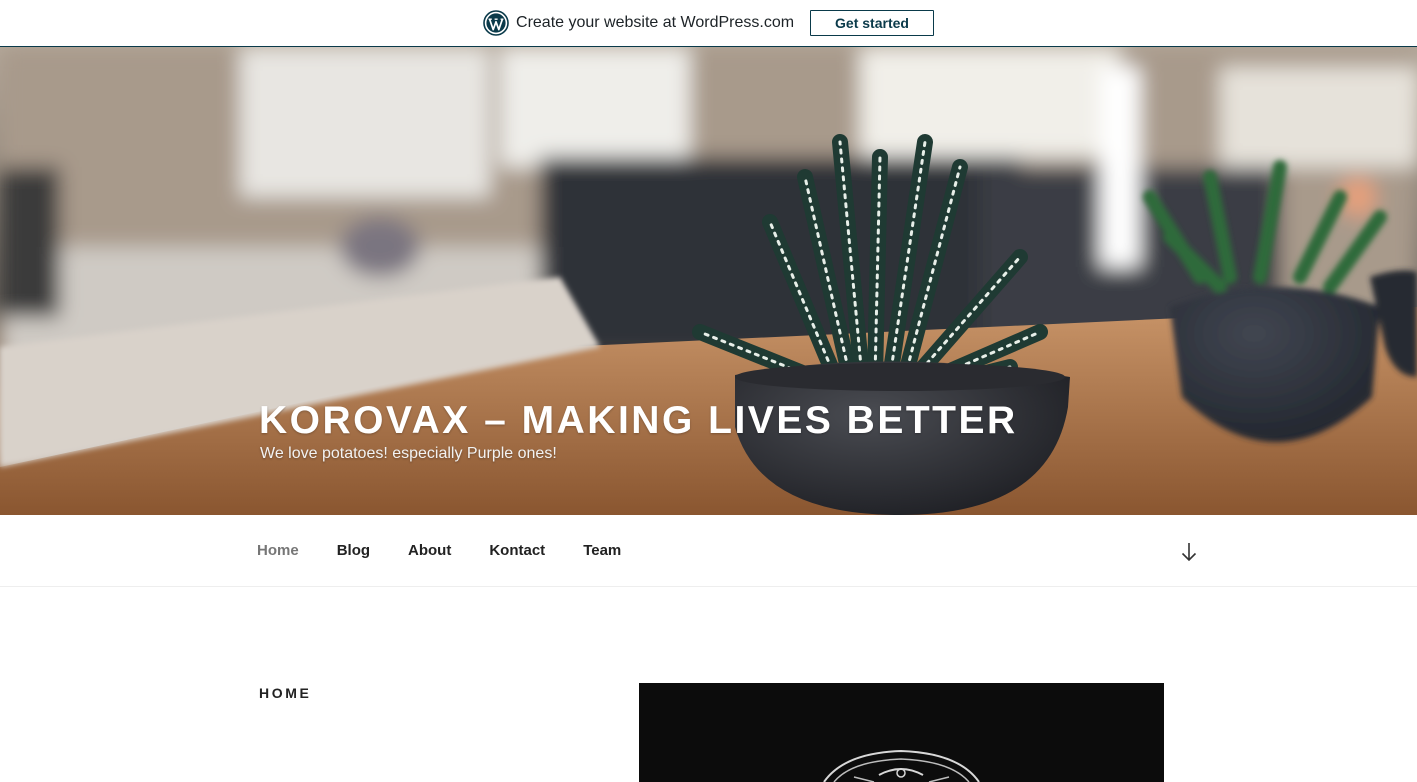 Image resolution: width=1417 pixels, height=782 pixels. What do you see at coordinates (872, 23) in the screenshot?
I see `get-started-button: Get started` at bounding box center [872, 23].